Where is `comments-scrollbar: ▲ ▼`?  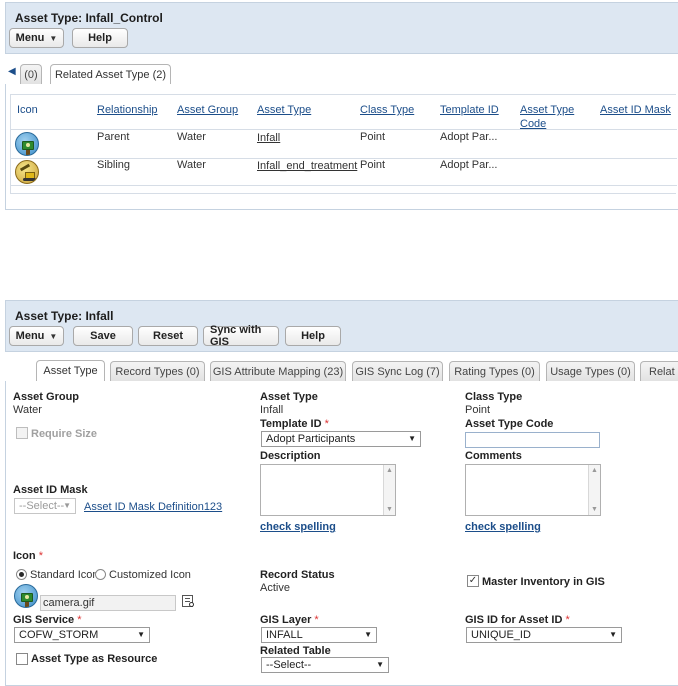
comments-scrollbar: ▲ ▼ is located at coordinates (594, 490).